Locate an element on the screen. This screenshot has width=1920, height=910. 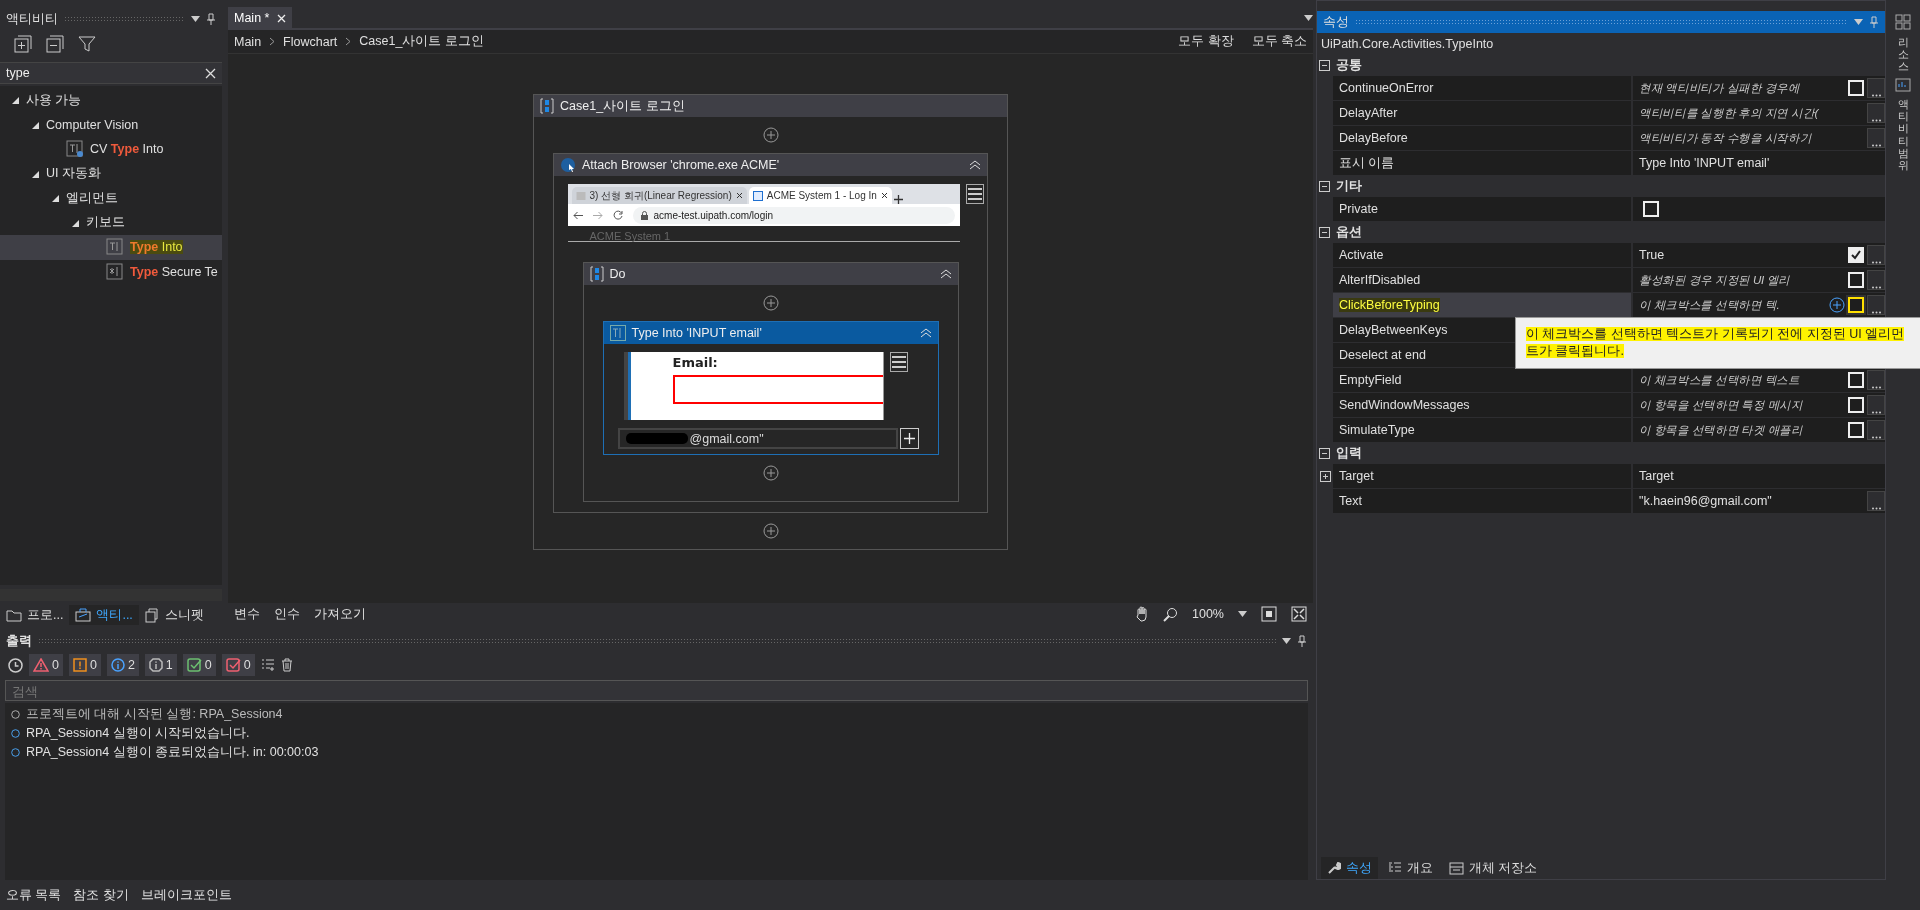
property-name: ContinueOnError is located at coordinates (1483, 88).